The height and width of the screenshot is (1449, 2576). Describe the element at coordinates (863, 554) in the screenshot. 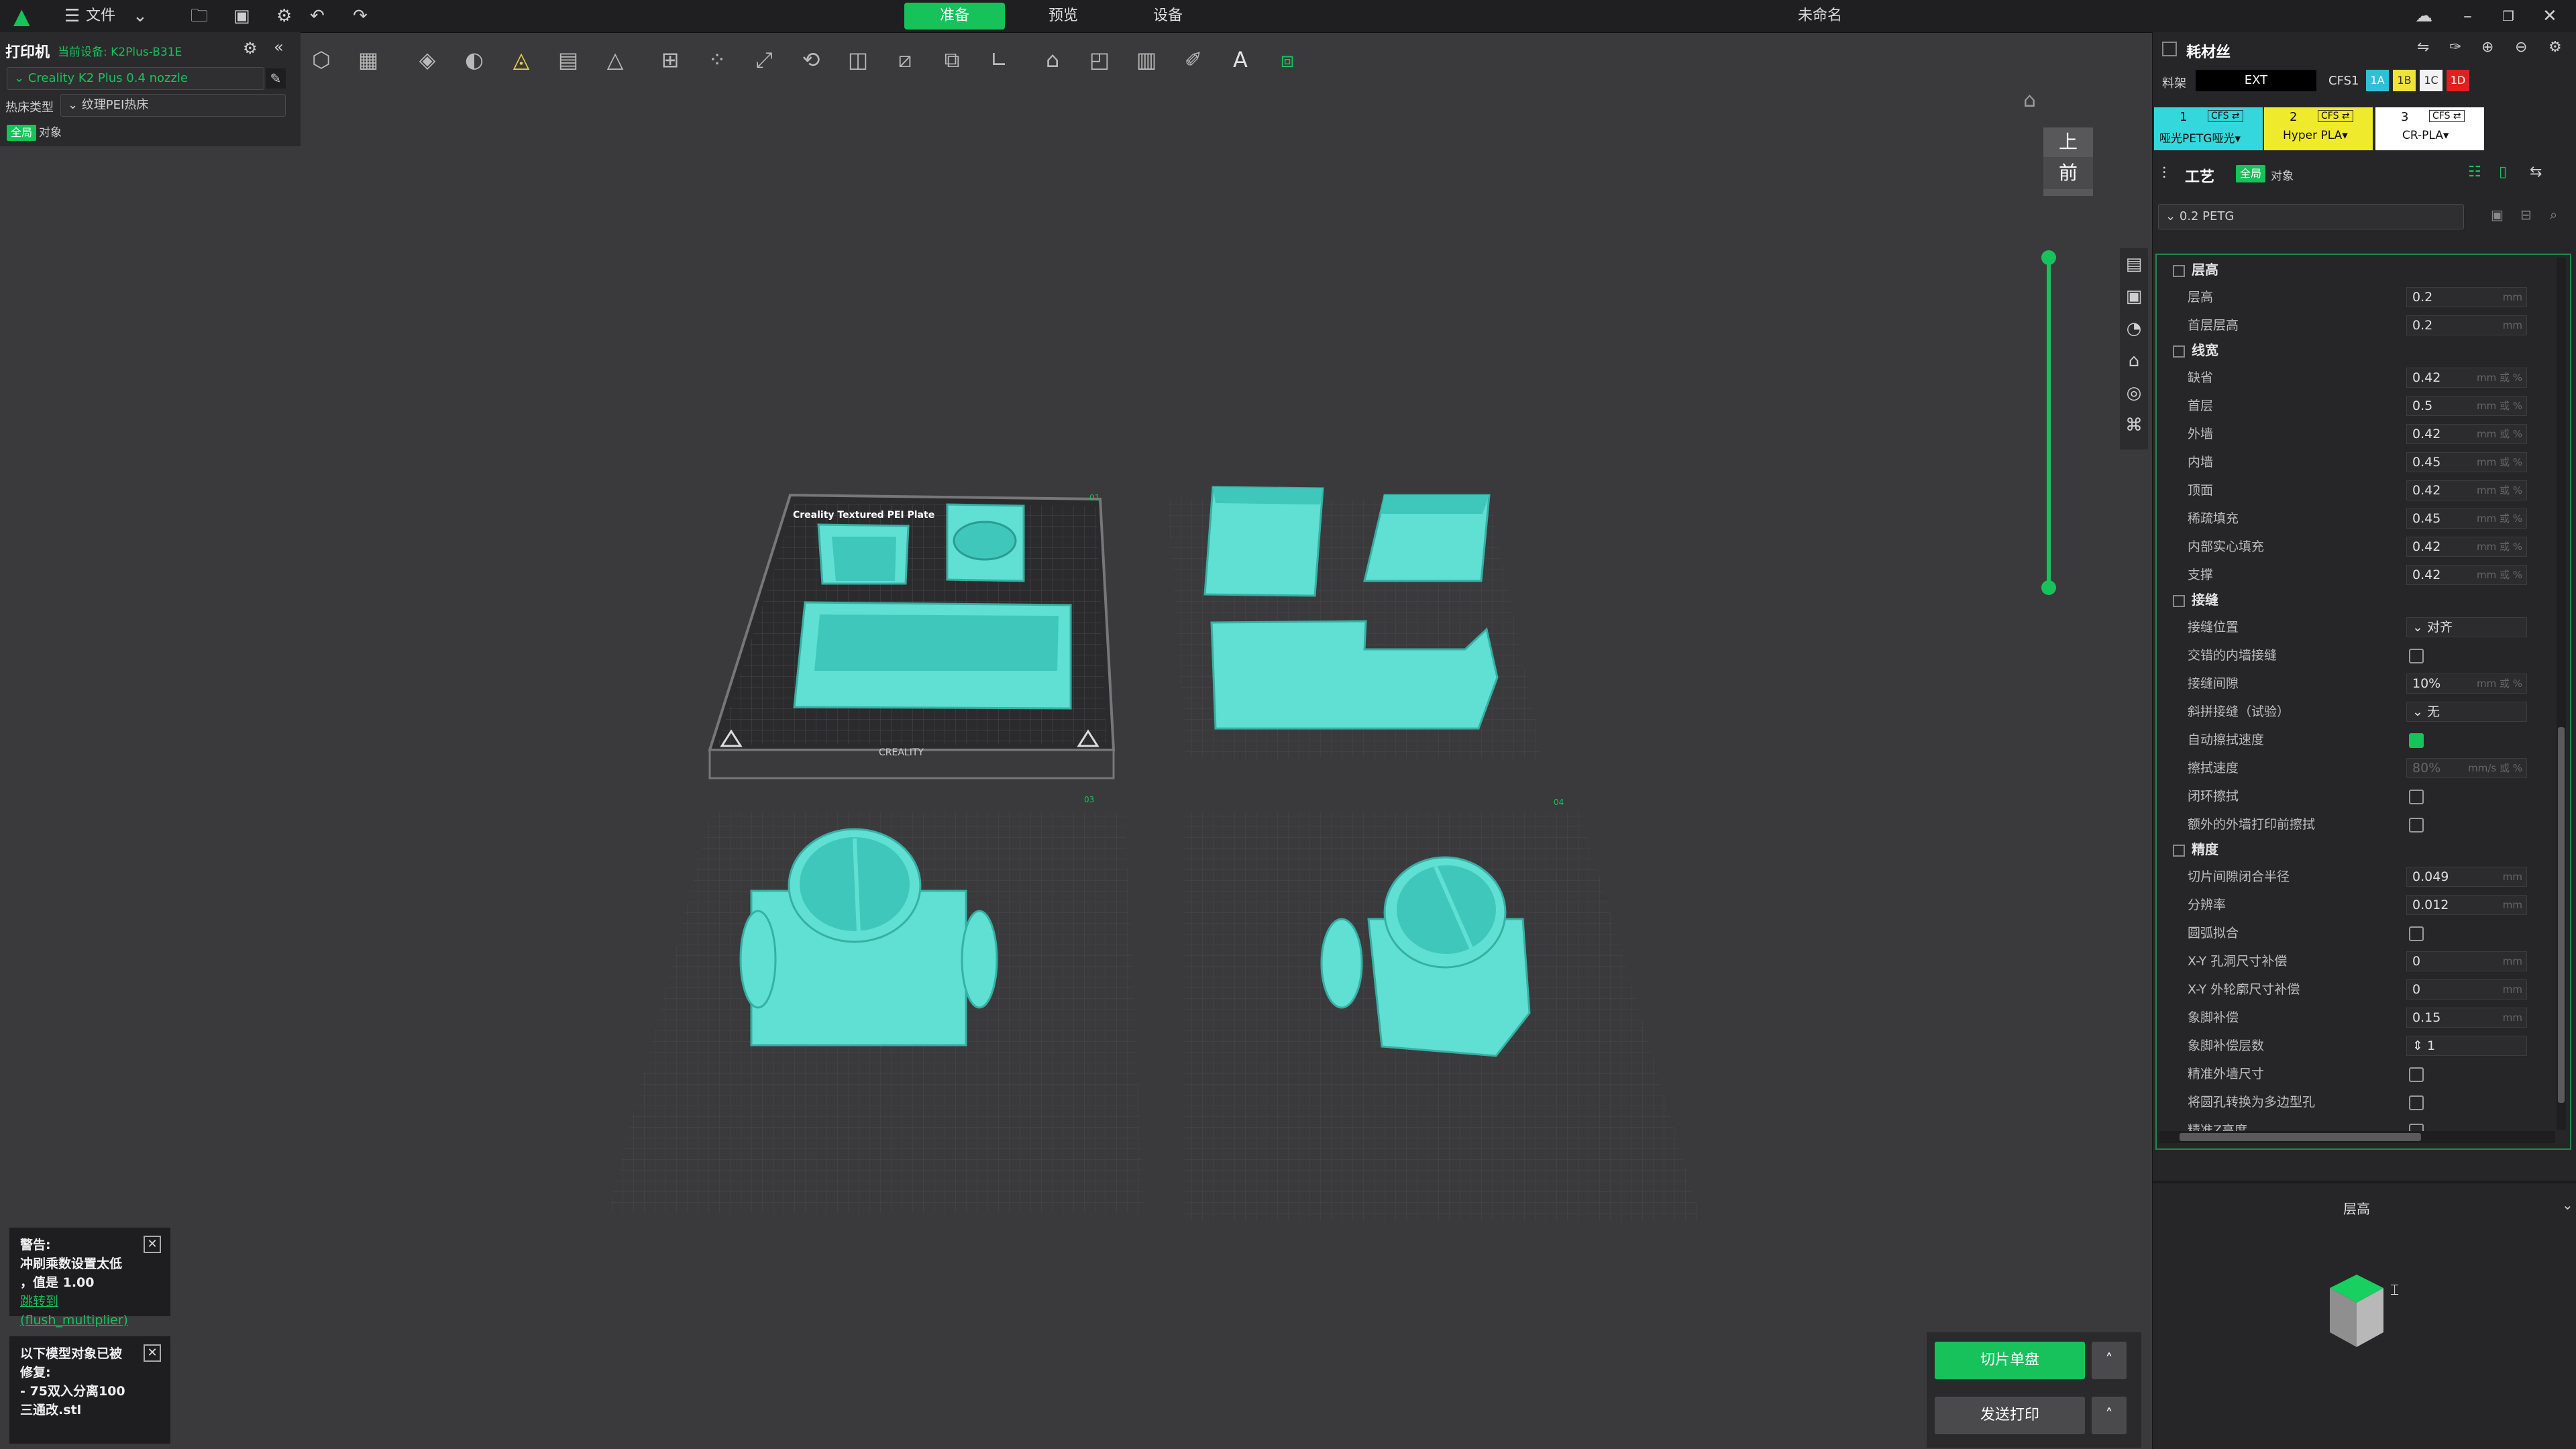

I see `model-box-small` at that location.